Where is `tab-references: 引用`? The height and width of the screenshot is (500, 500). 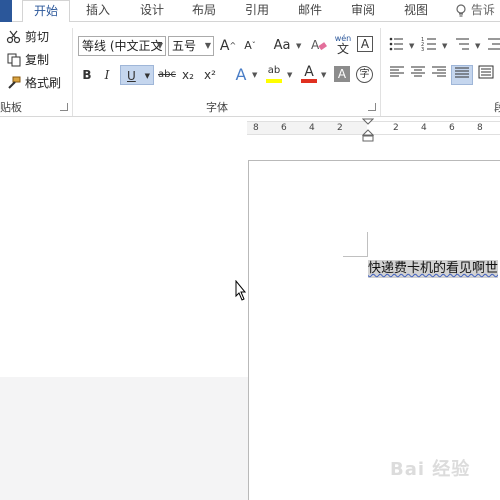
tab-references: 引用 is located at coordinates (257, 11).